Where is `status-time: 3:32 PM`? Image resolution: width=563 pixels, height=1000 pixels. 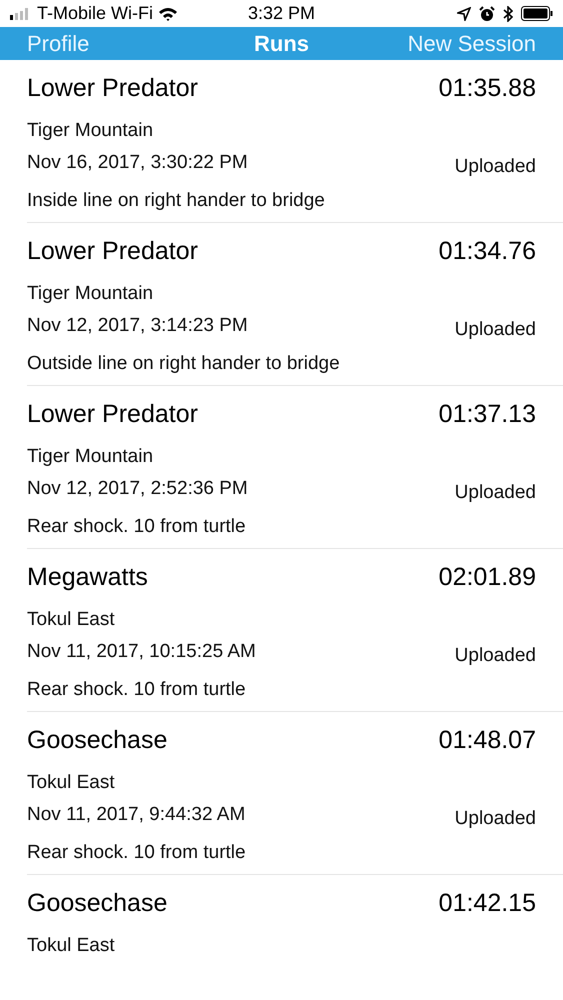
status-time: 3:32 PM is located at coordinates (282, 13).